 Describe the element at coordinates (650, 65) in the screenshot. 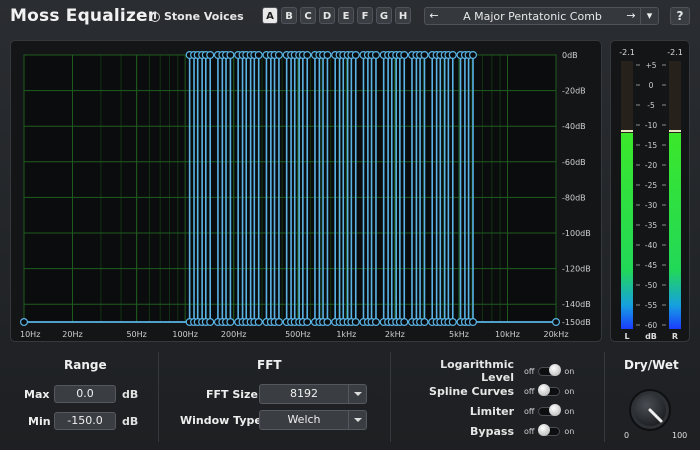

I see `meter-scale-label: +5` at that location.